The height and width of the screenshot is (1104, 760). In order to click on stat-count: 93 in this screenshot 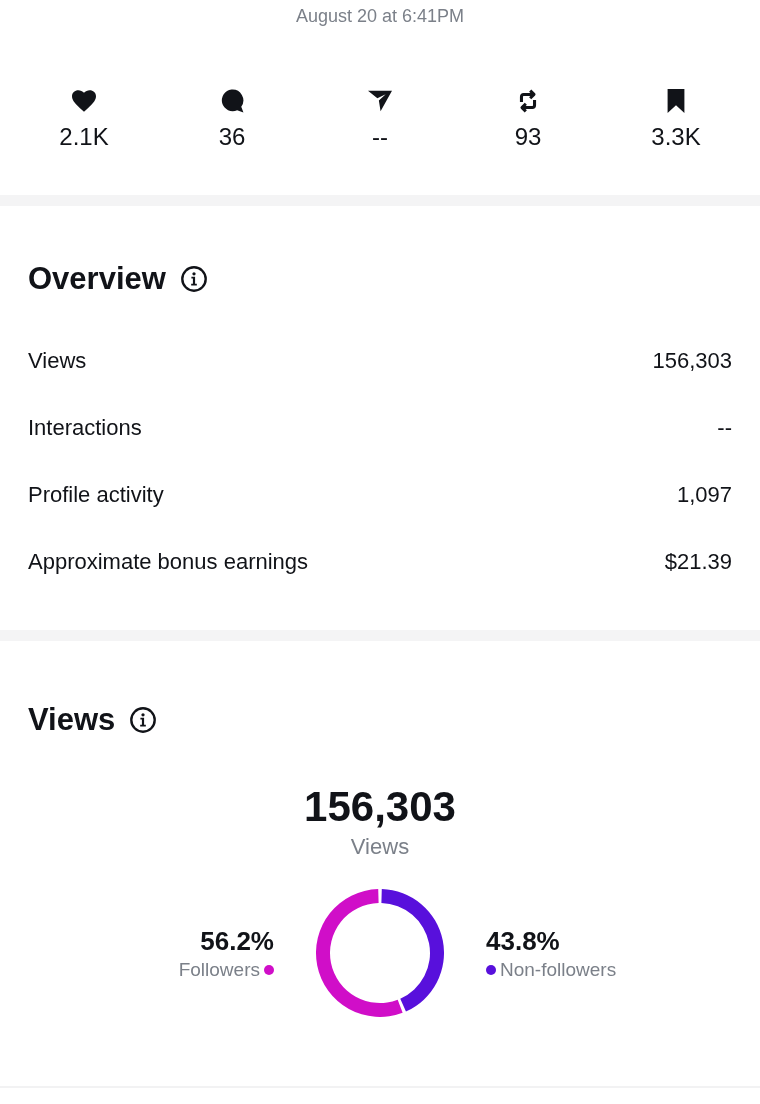, I will do `click(528, 137)`.